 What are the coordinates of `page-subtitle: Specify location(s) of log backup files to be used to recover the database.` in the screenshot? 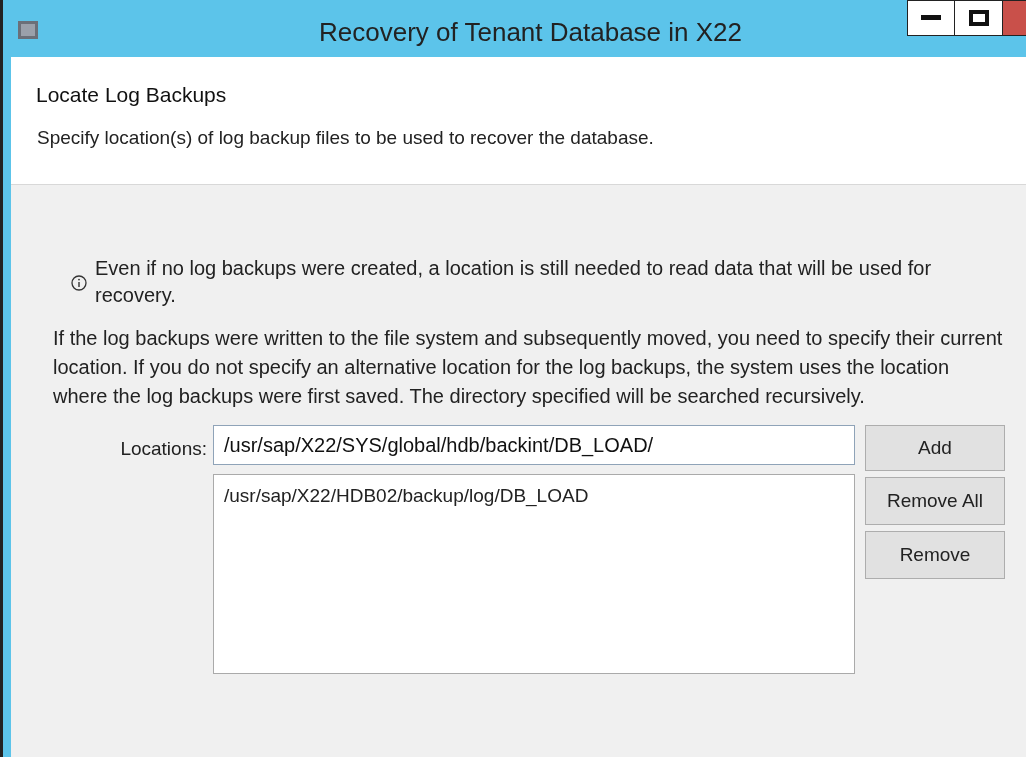 It's located at (345, 137).